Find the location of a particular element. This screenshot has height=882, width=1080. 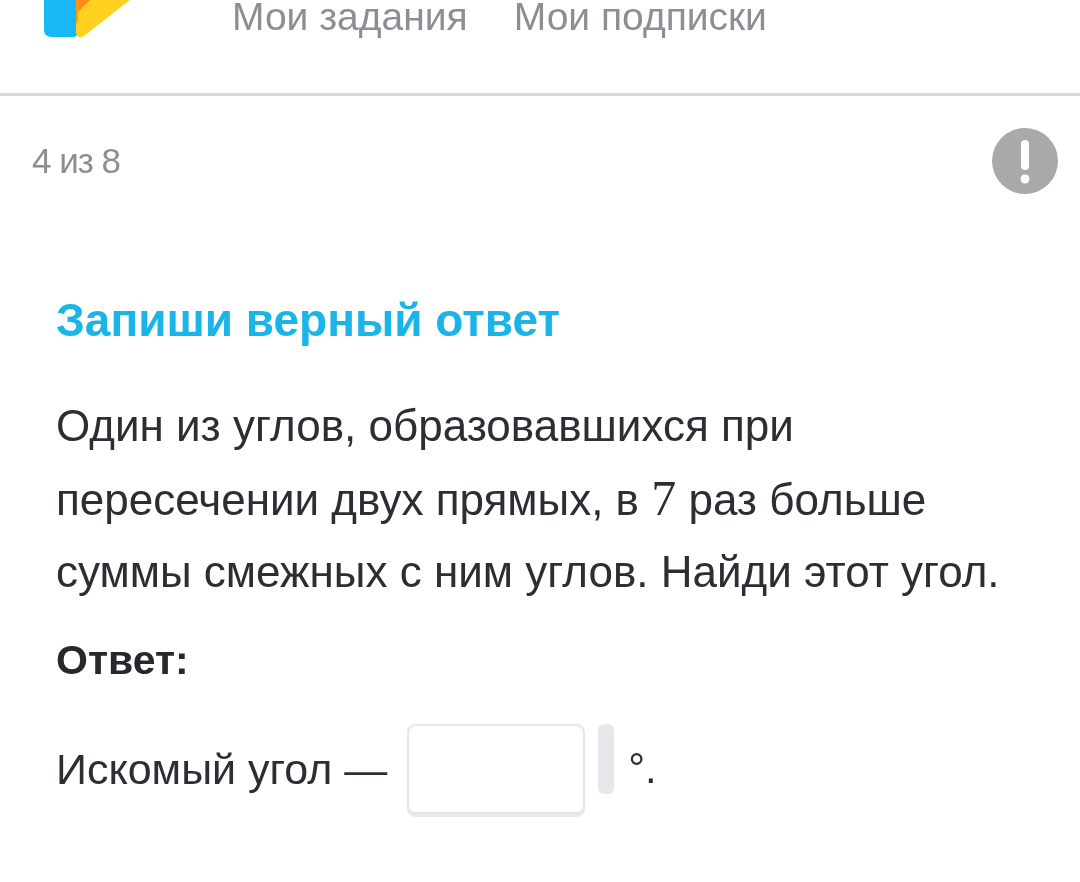

logo-icon is located at coordinates (88, 19).